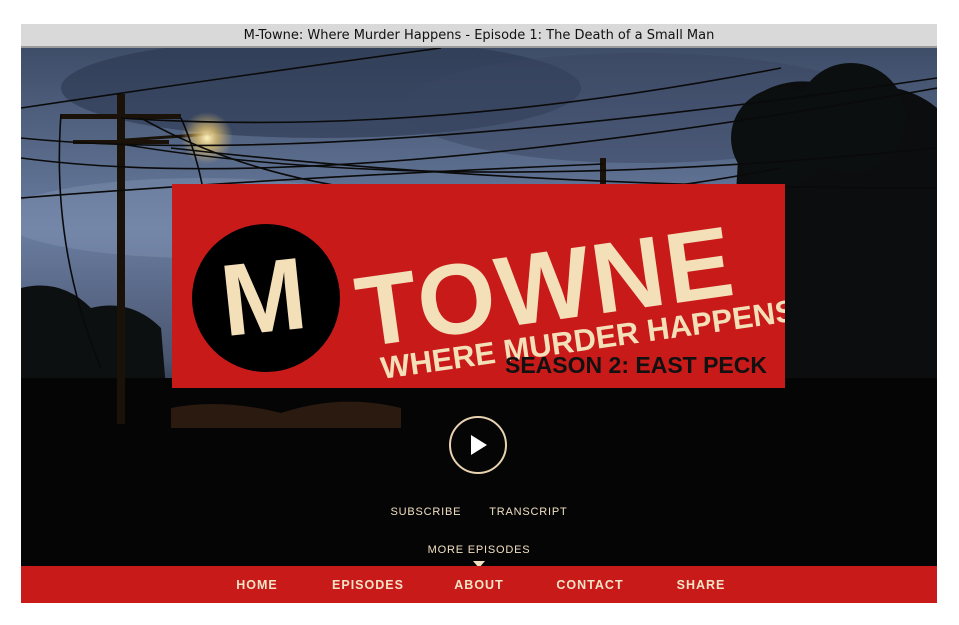 The image size is (959, 625). What do you see at coordinates (263, 297) in the screenshot?
I see `logo-badge-letter: M` at bounding box center [263, 297].